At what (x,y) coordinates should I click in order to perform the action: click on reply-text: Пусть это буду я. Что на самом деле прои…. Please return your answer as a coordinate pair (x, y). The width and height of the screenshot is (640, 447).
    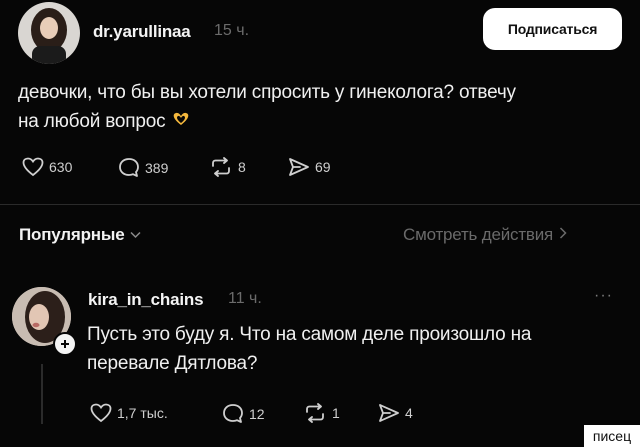
    Looking at the image, I should click on (357, 349).